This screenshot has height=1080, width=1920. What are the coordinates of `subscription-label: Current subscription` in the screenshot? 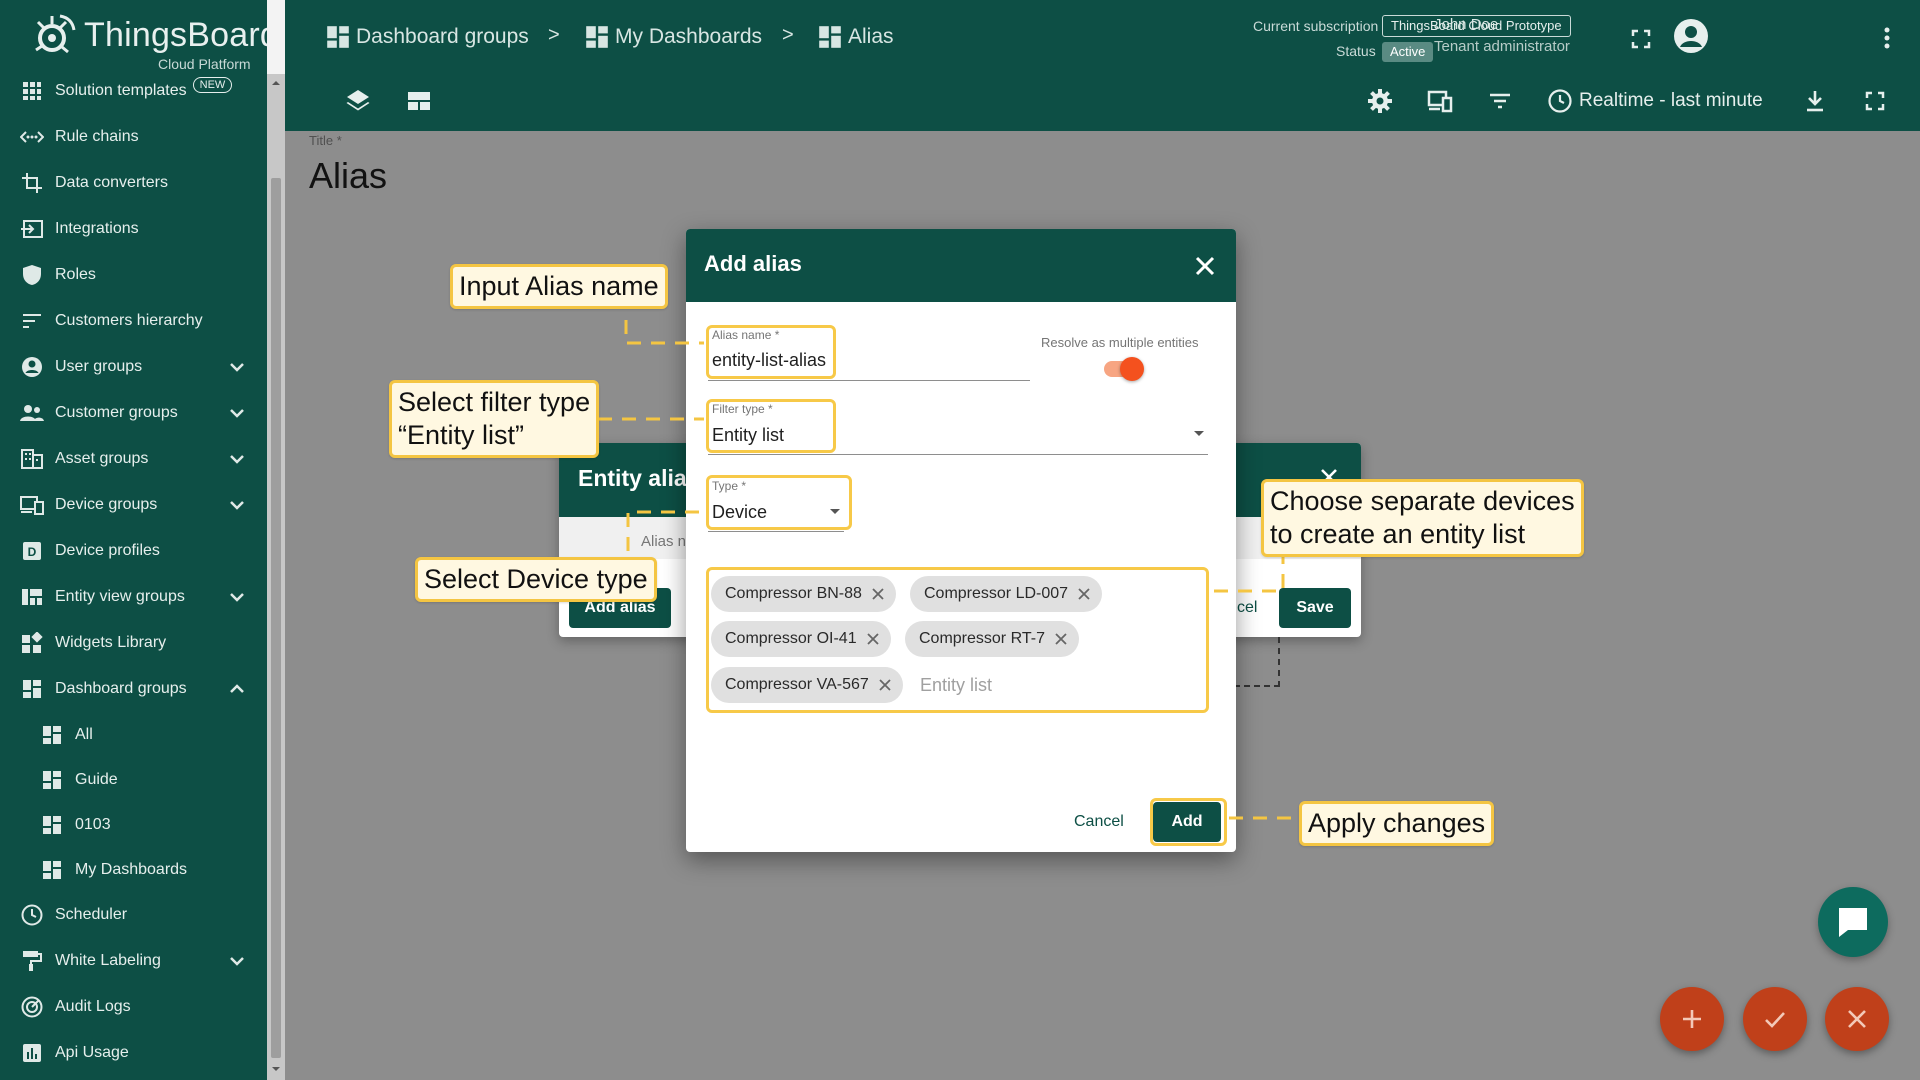 It's located at (1316, 26).